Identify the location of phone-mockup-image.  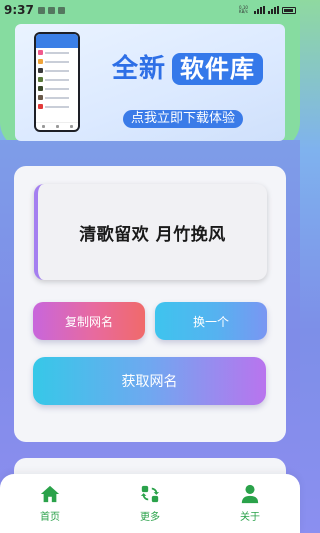
(57, 82).